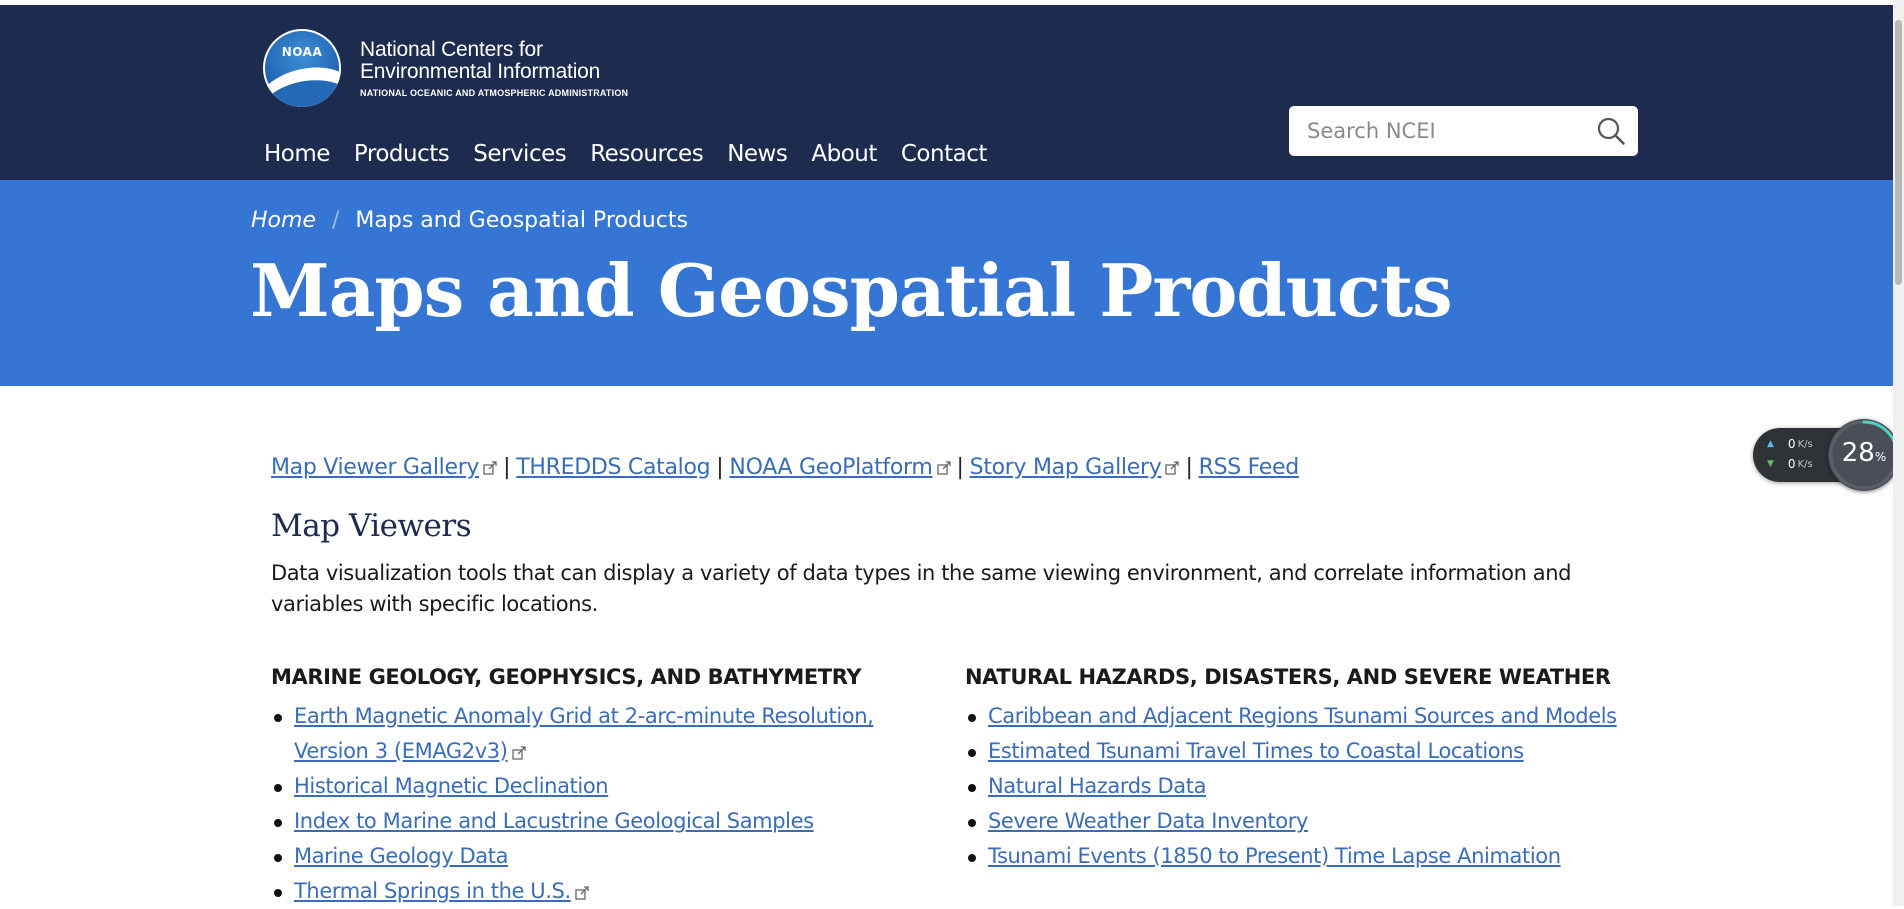 The width and height of the screenshot is (1904, 909). I want to click on list-item: Historical Magnetic Declination, so click(582, 786).